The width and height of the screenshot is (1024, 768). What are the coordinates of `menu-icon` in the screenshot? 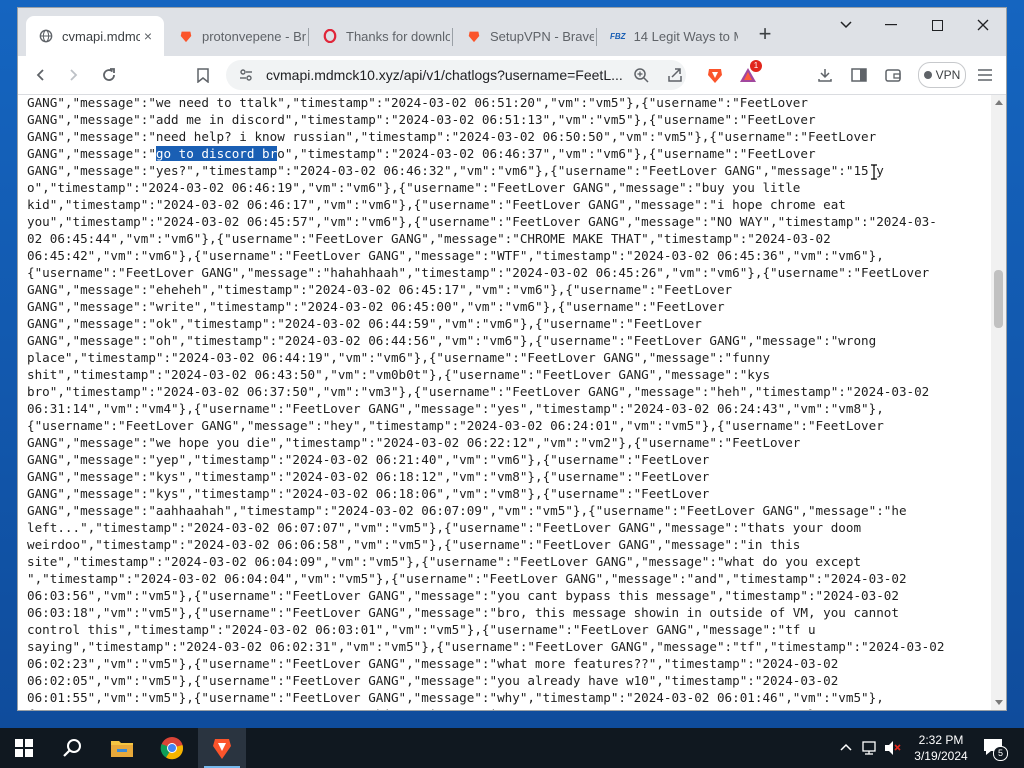 It's located at (985, 75).